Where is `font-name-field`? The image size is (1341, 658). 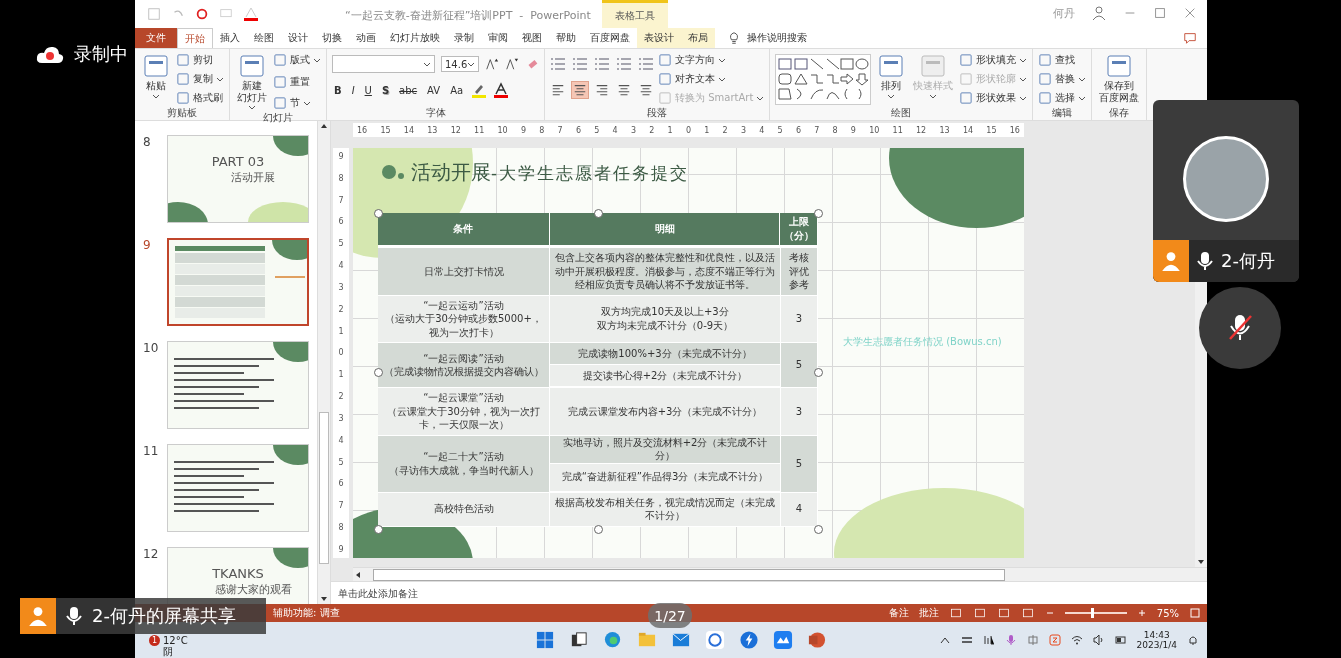 font-name-field is located at coordinates (383, 64).